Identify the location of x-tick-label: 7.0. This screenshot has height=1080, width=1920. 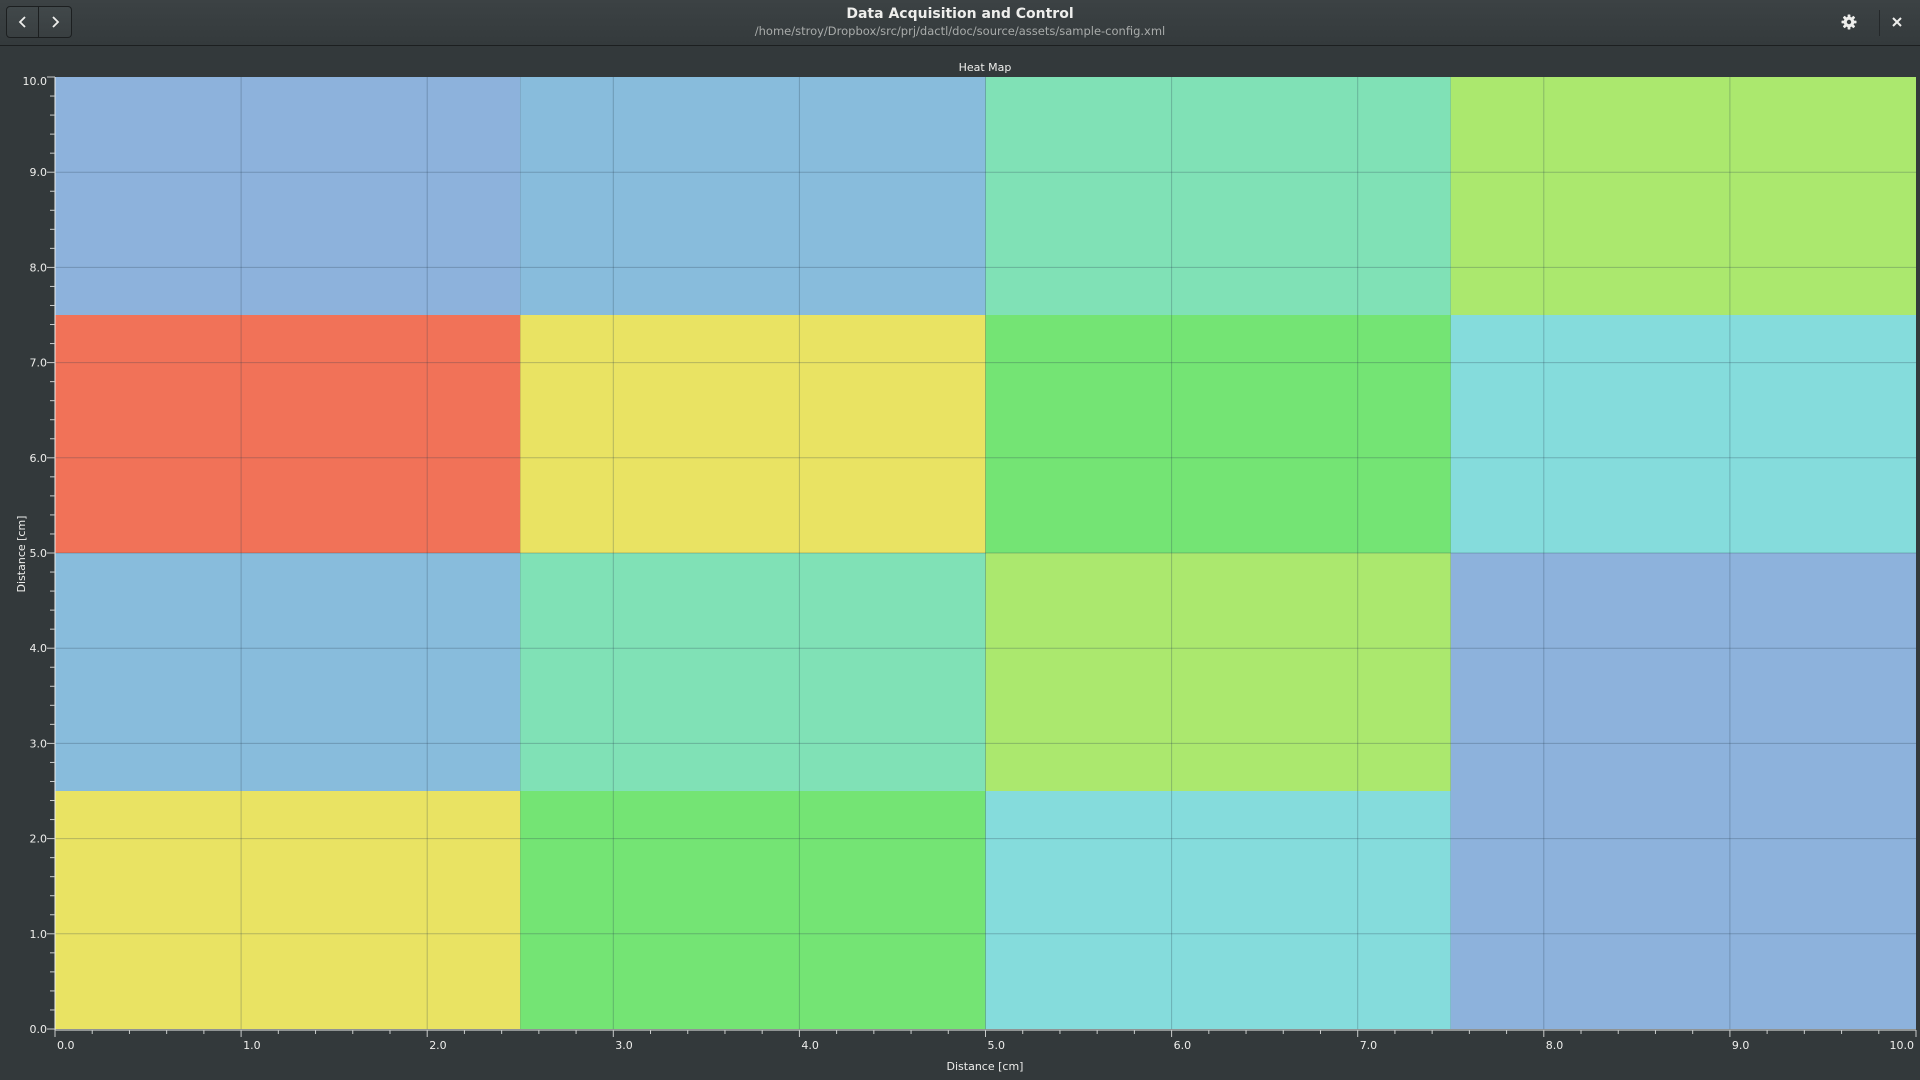
(1369, 1045).